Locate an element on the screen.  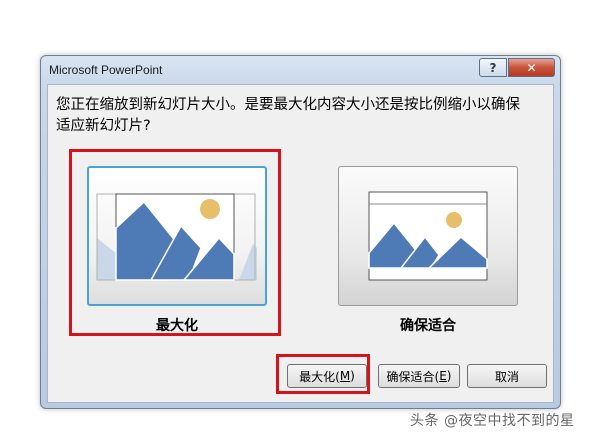
window-title: Microsoft PowerPoint is located at coordinates (106, 70).